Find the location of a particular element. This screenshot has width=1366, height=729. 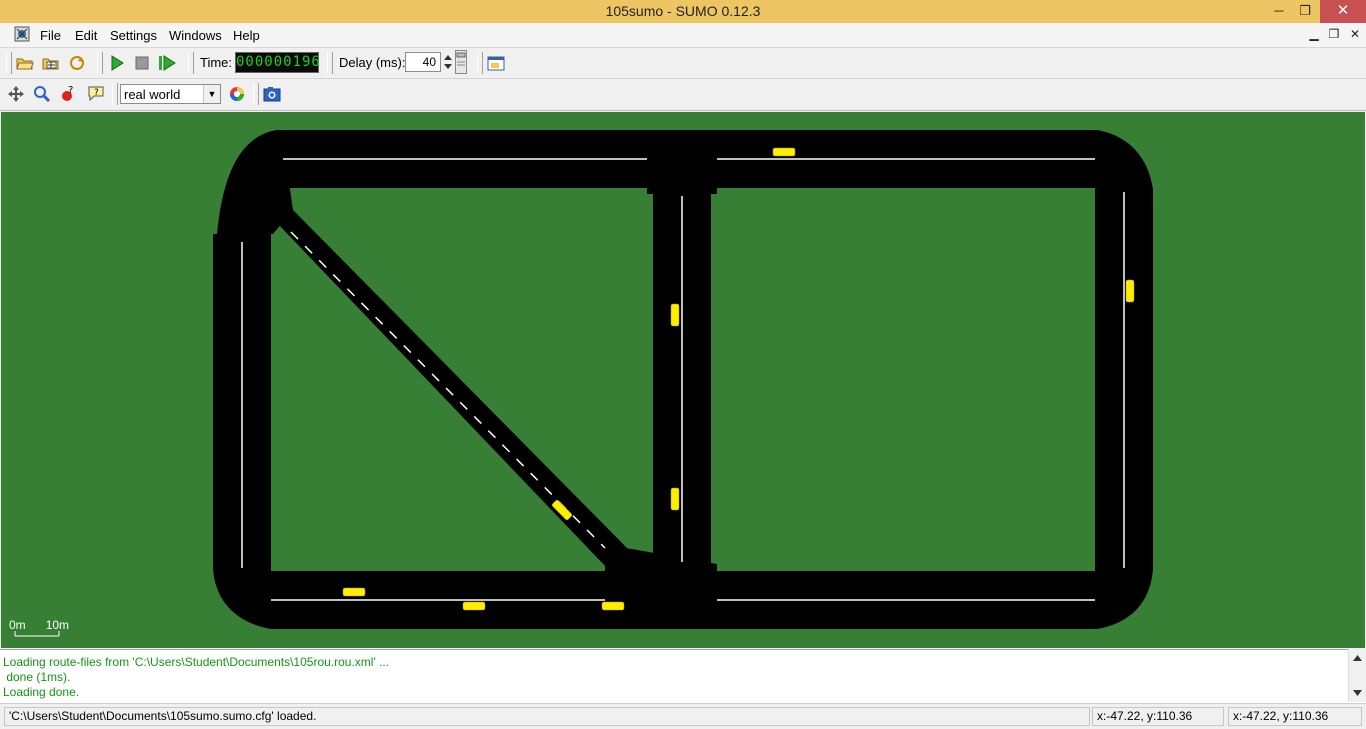

delay-label: Delay (ms): is located at coordinates (372, 62).